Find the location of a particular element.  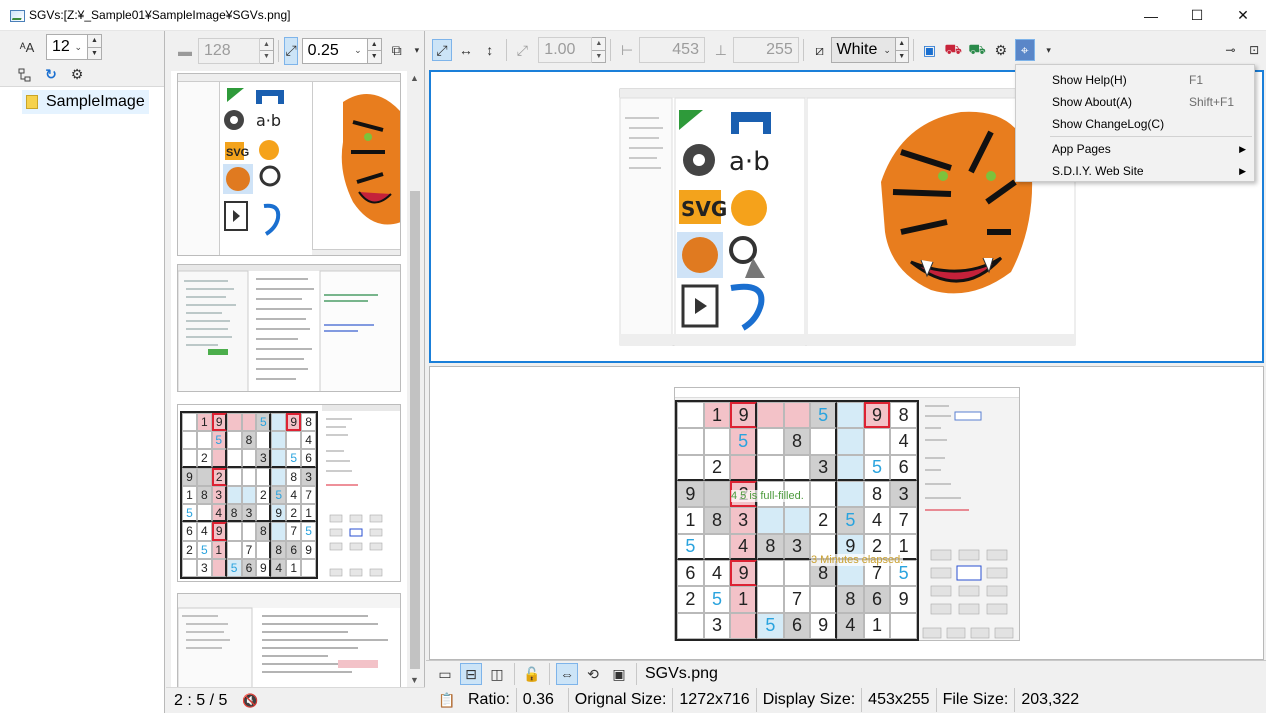

menu-item-shortcut: Shift+F1 is located at coordinates (1212, 102).